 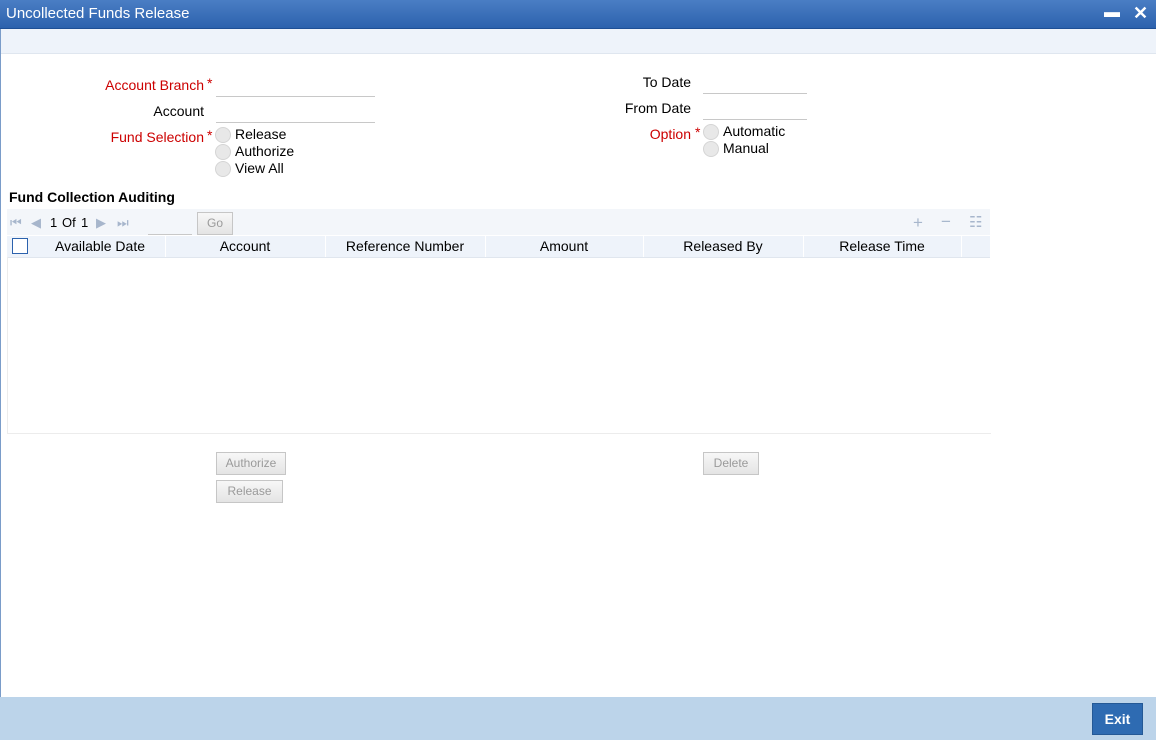 I want to click on exit-button: Exit, so click(x=1117, y=719).